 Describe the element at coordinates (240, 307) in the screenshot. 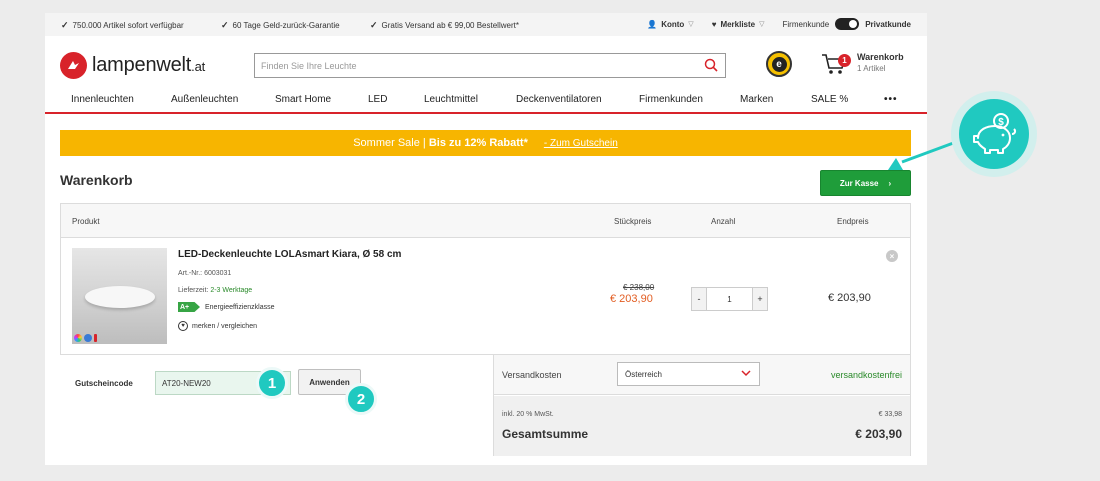

I see `energy-class-label: Energieeffizienzklasse` at that location.